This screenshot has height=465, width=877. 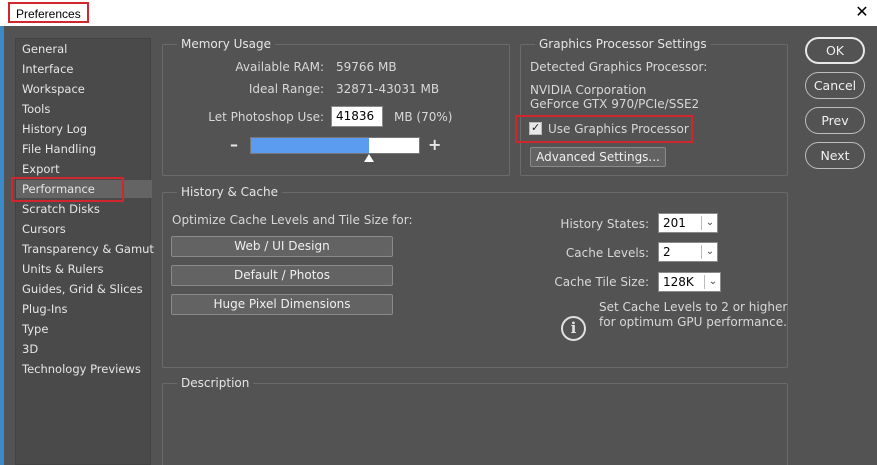 I want to click on gpu-model: GeForce GTX 970/PCIe/SSE2, so click(x=615, y=104).